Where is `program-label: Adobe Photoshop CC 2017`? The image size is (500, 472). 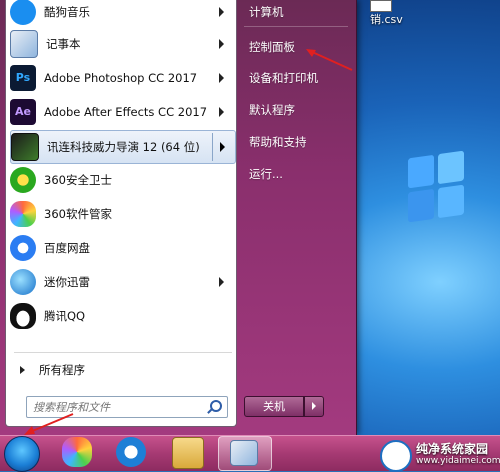
program-label: Adobe Photoshop CC 2017 is located at coordinates (121, 78).